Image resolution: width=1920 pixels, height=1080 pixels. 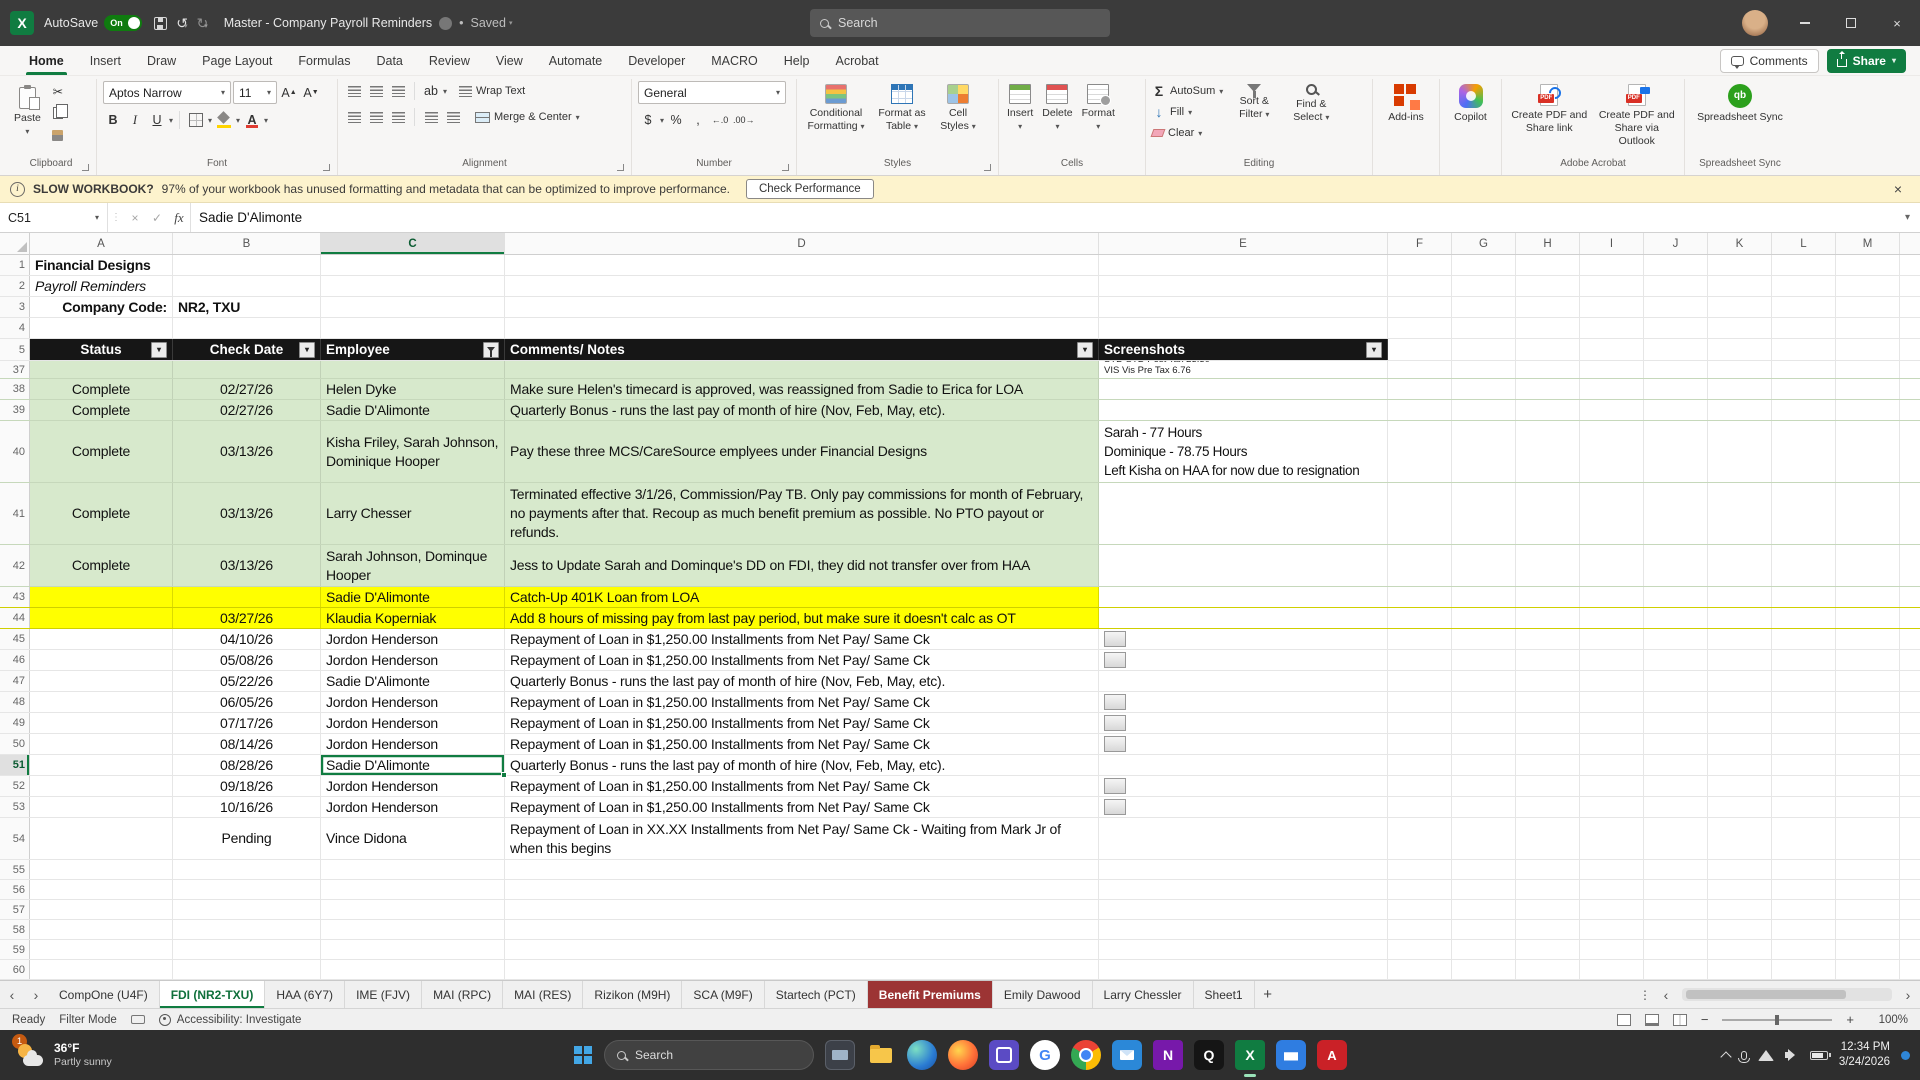 I want to click on spreadsheet-sync-button: qb Spreadsheet Sync, so click(x=1740, y=102).